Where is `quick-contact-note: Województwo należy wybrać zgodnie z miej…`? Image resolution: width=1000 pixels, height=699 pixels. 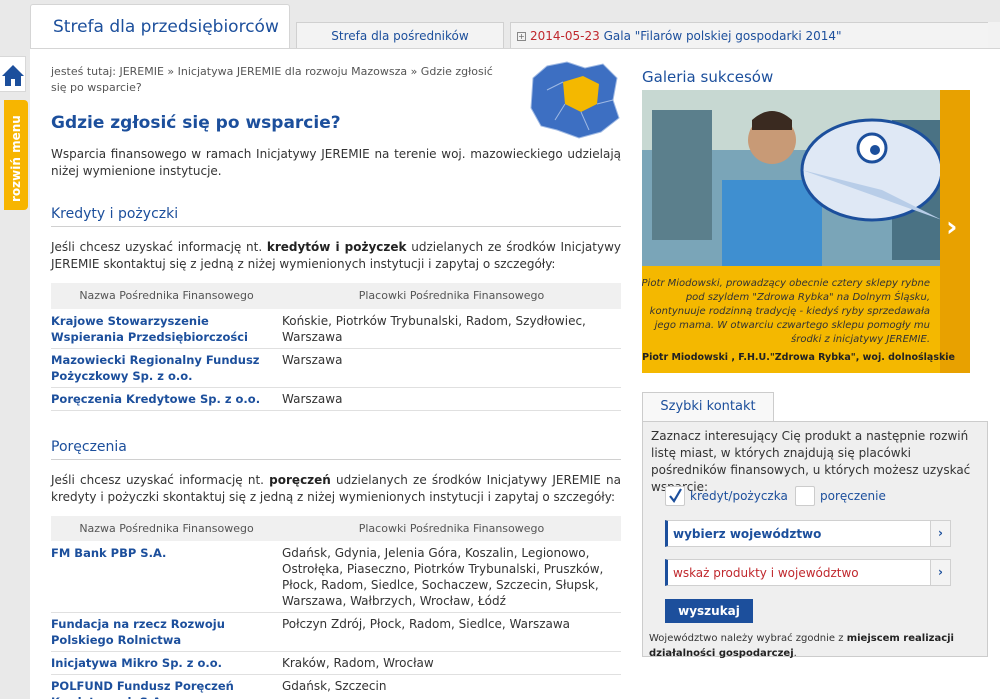 quick-contact-note: Województwo należy wybrać zgodnie z miej… is located at coordinates (801, 646).